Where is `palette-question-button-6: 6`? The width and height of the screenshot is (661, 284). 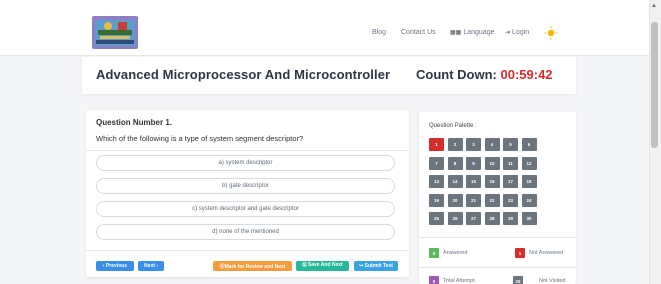
palette-question-button-6: 6 is located at coordinates (529, 144).